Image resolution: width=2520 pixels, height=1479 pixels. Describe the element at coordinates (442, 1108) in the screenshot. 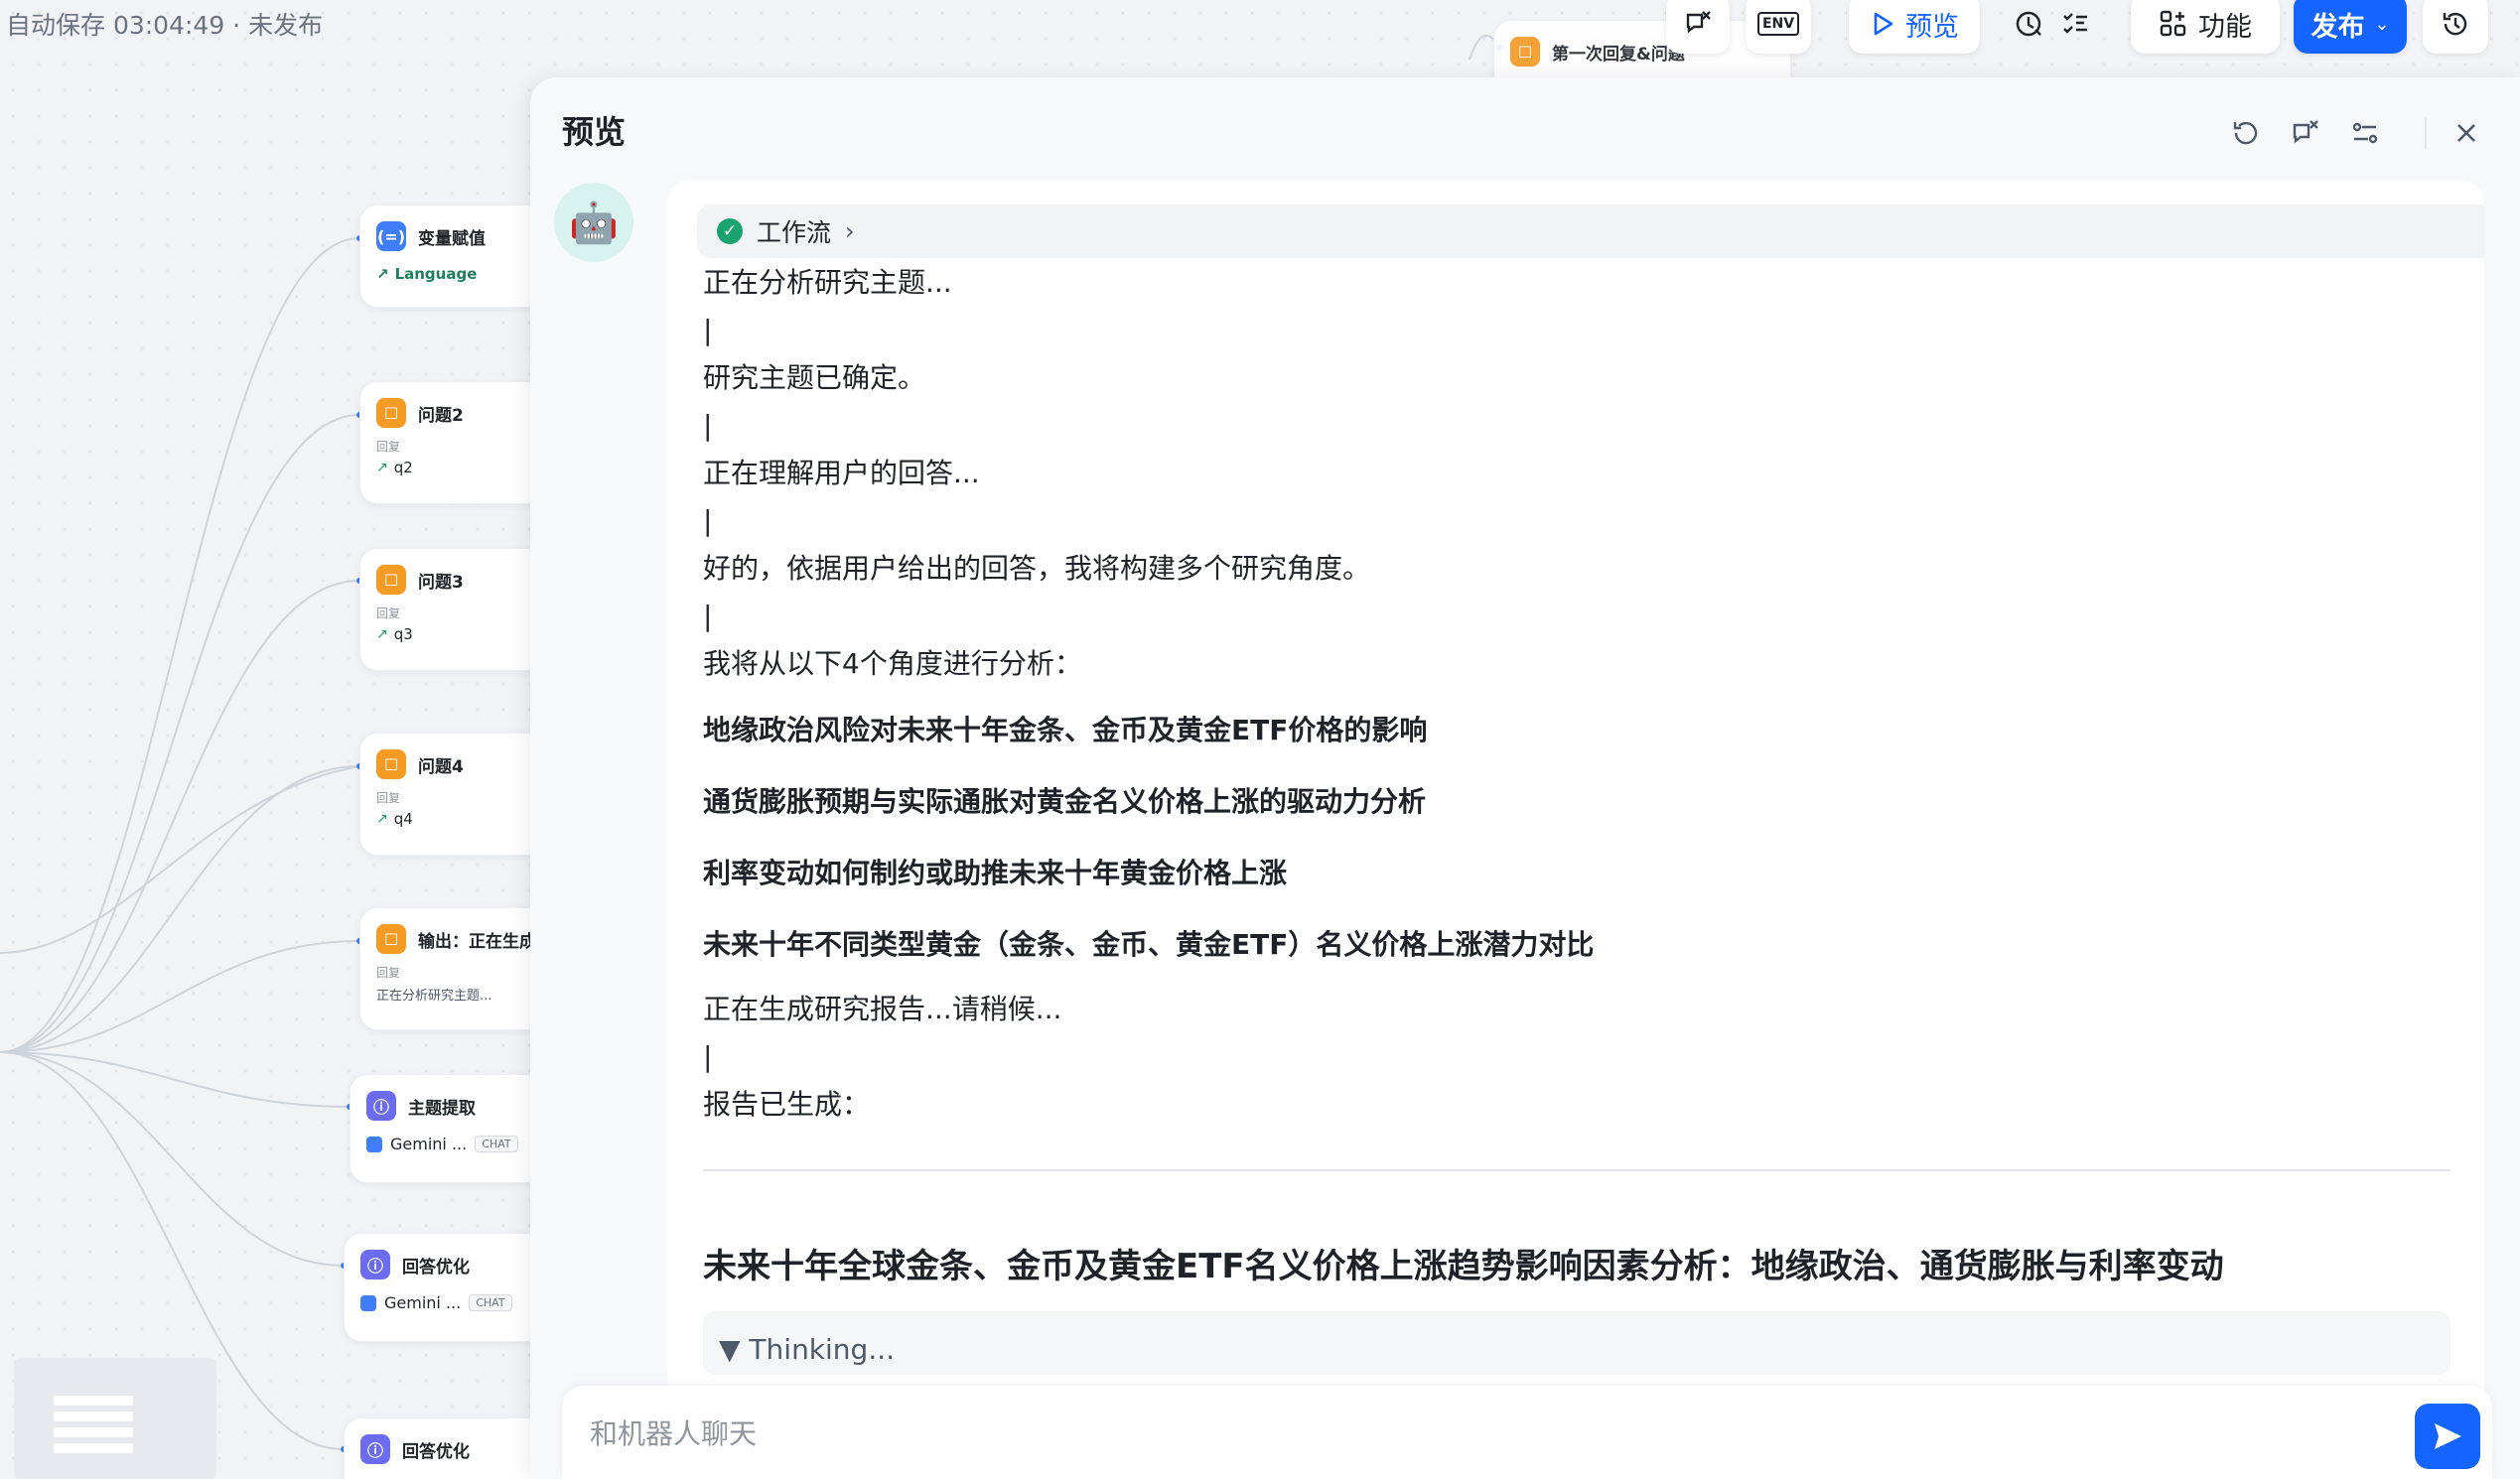

I see `node-title: 主题提取` at that location.